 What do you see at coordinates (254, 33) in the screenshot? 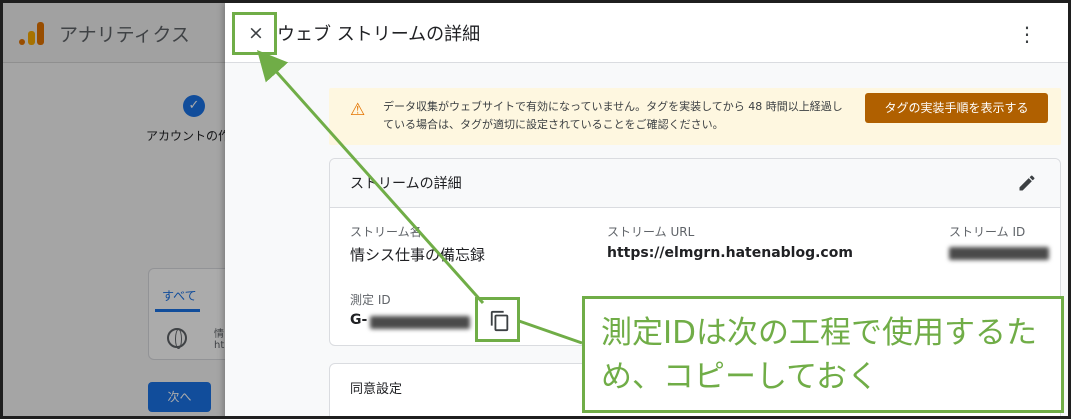
I see `close-highlight-box` at bounding box center [254, 33].